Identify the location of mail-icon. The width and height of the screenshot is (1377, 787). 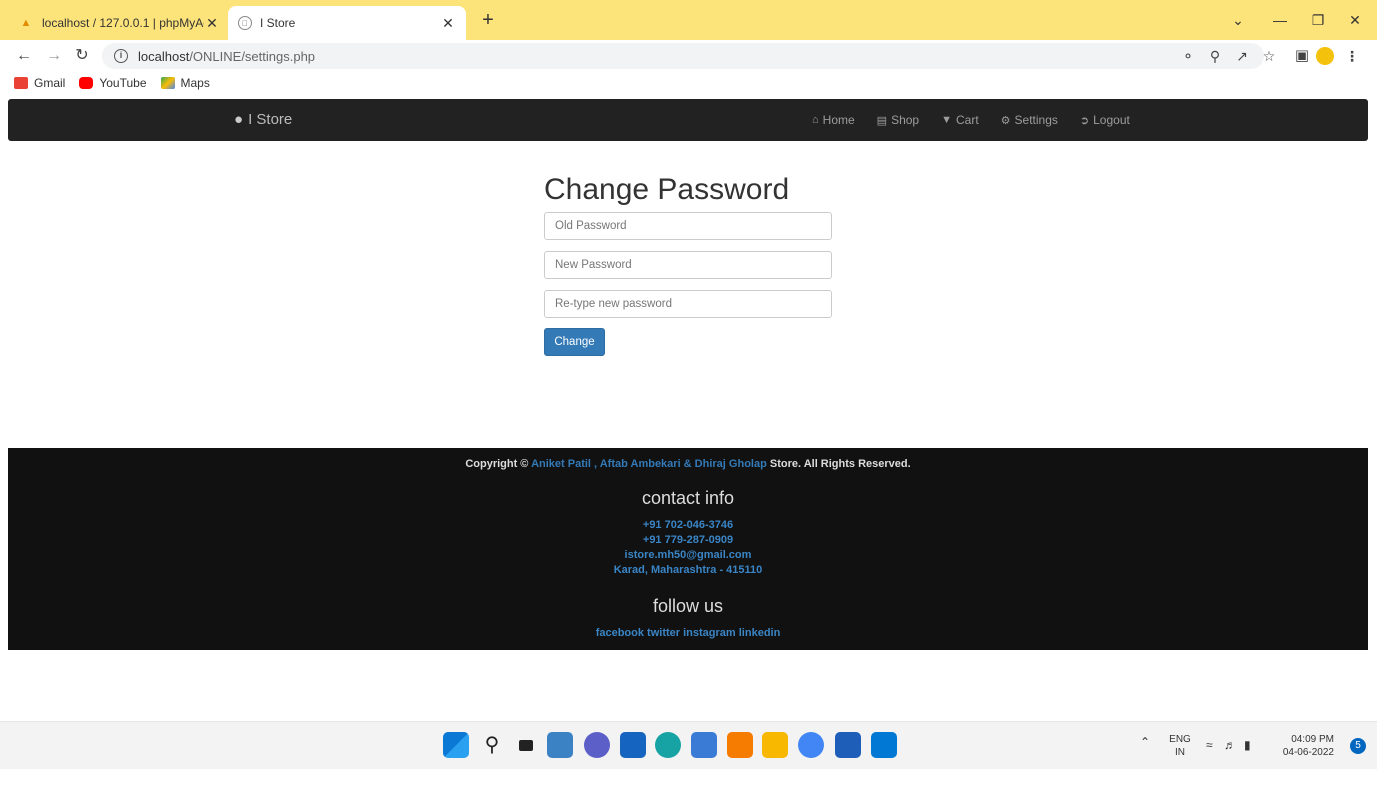
(633, 745).